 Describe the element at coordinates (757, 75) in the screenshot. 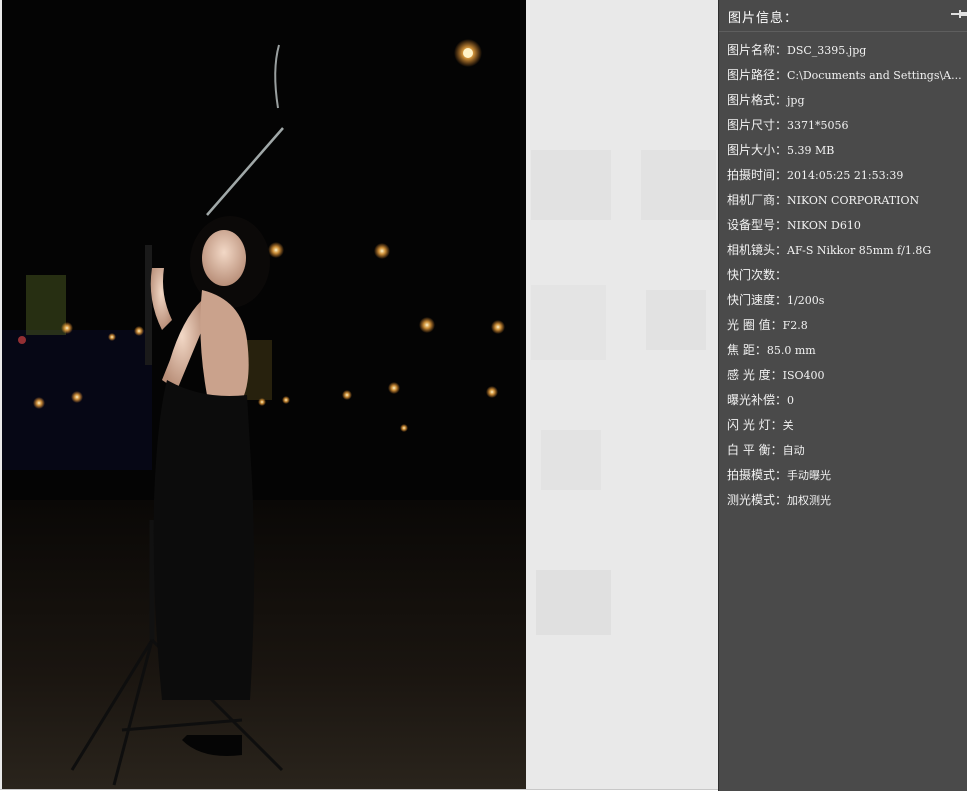

I see `info-label: 图片路径：` at that location.